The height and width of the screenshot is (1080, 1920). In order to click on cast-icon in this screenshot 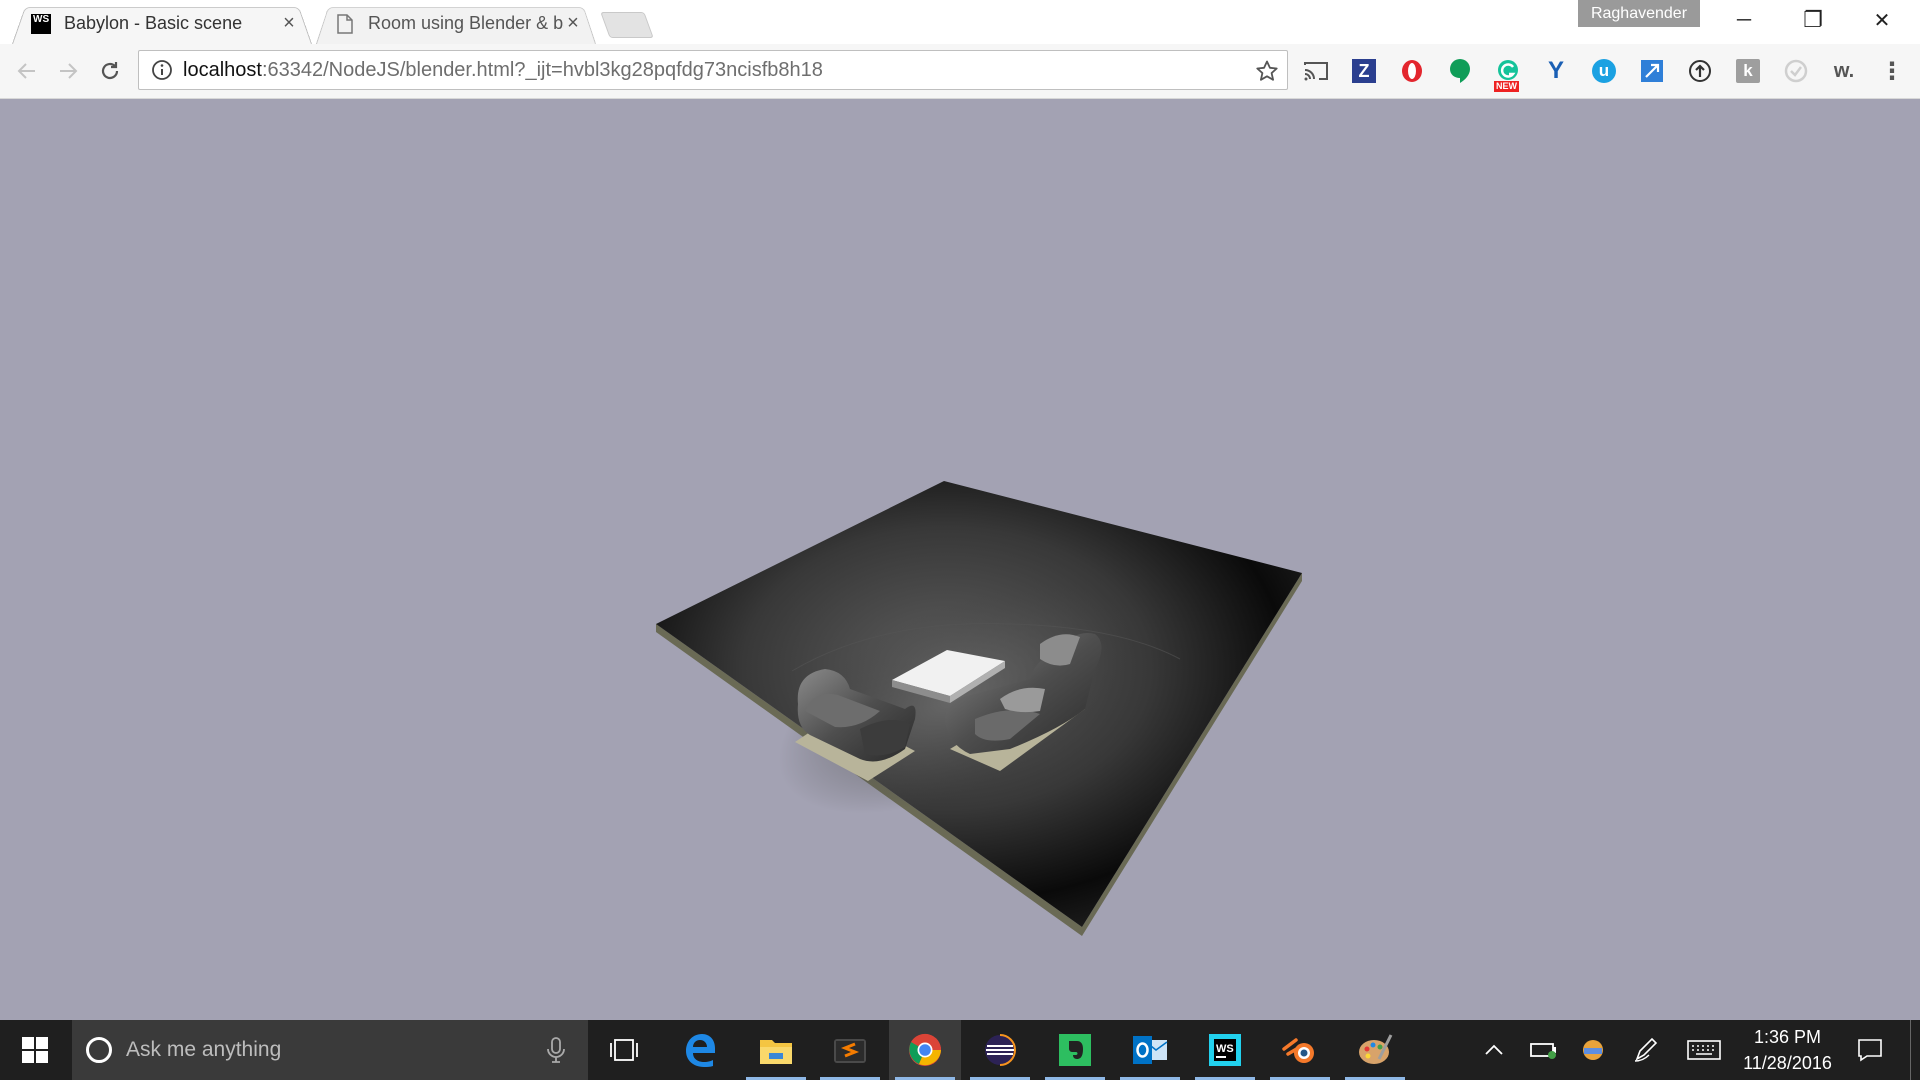, I will do `click(1316, 71)`.